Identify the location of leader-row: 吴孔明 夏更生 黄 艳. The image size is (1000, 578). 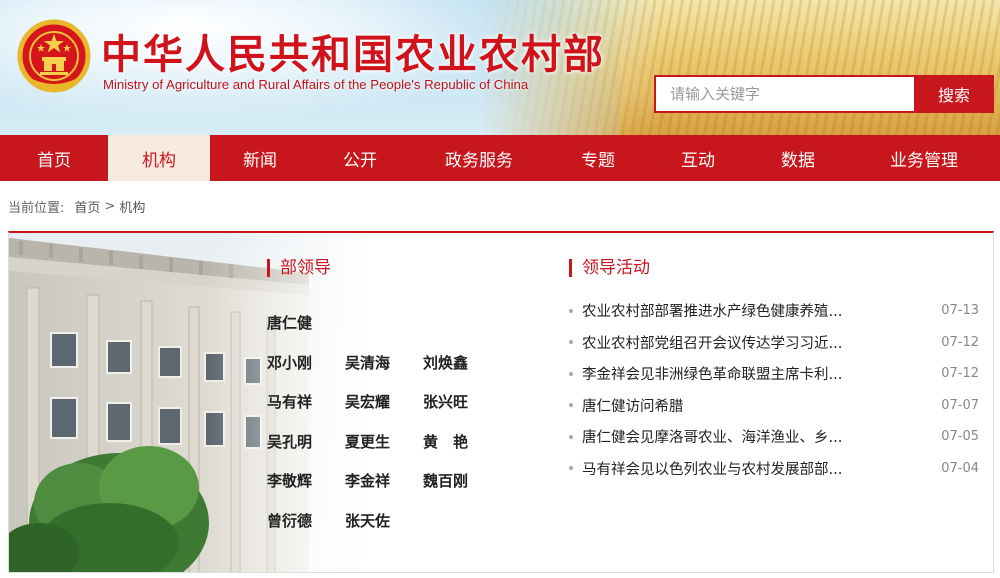
(387, 442).